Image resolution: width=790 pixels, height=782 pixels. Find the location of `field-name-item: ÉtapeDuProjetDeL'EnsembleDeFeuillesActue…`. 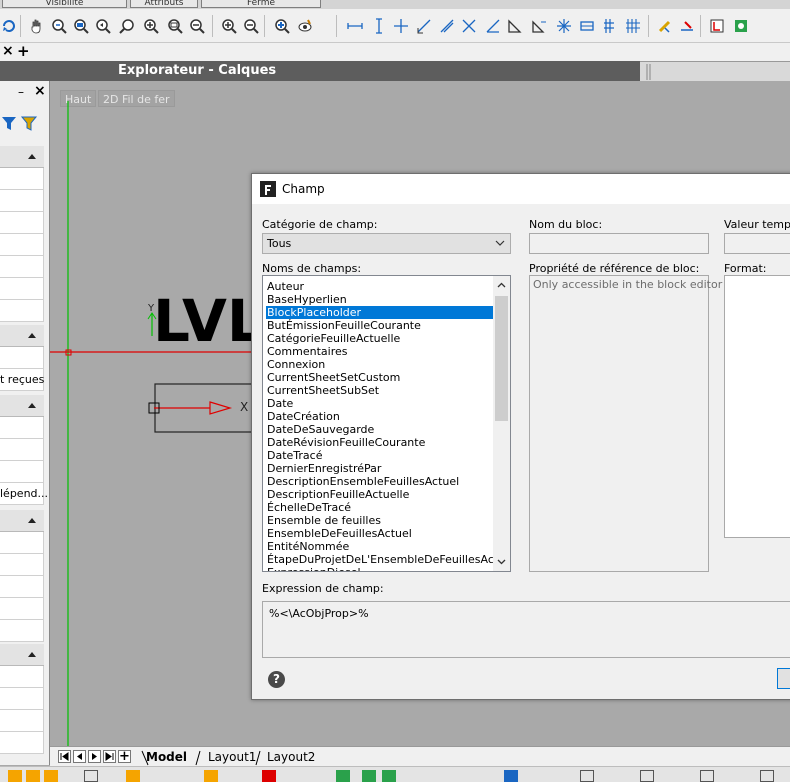

field-name-item: ÉtapeDuProjetDeL'EnsembleDeFeuillesActue… is located at coordinates (388, 559).